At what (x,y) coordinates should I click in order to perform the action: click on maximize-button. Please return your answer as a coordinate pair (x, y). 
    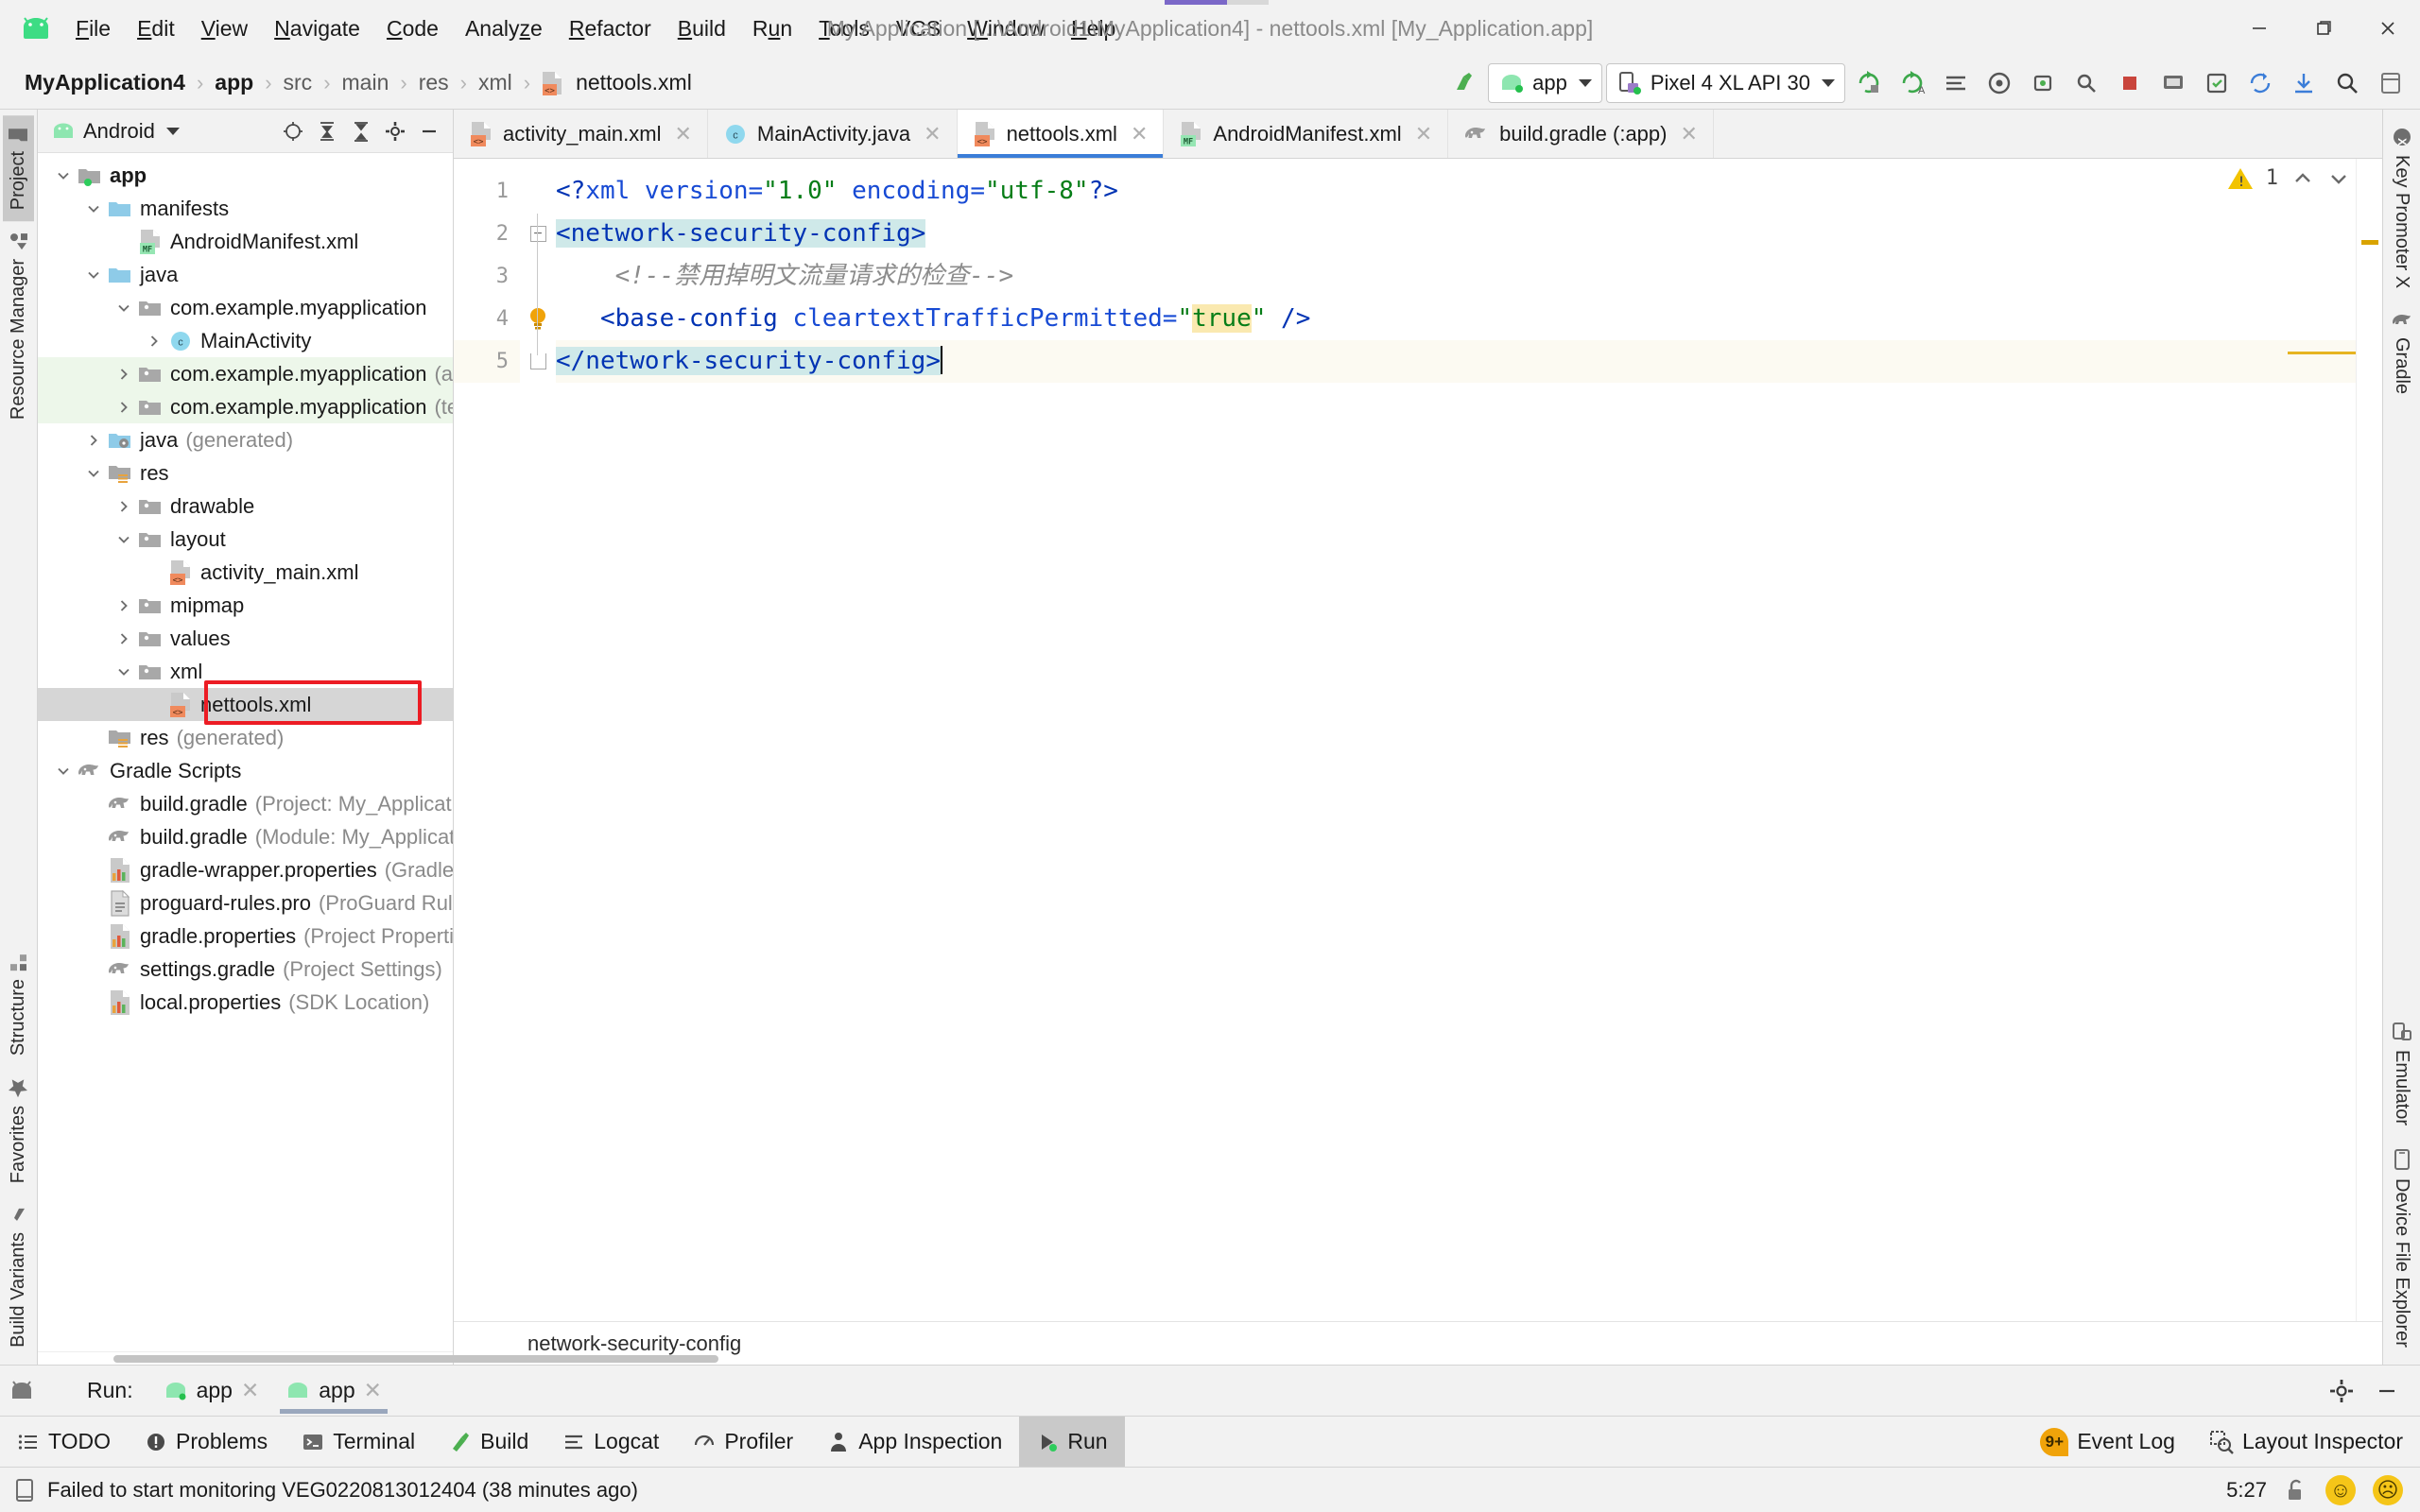
    Looking at the image, I should click on (2323, 28).